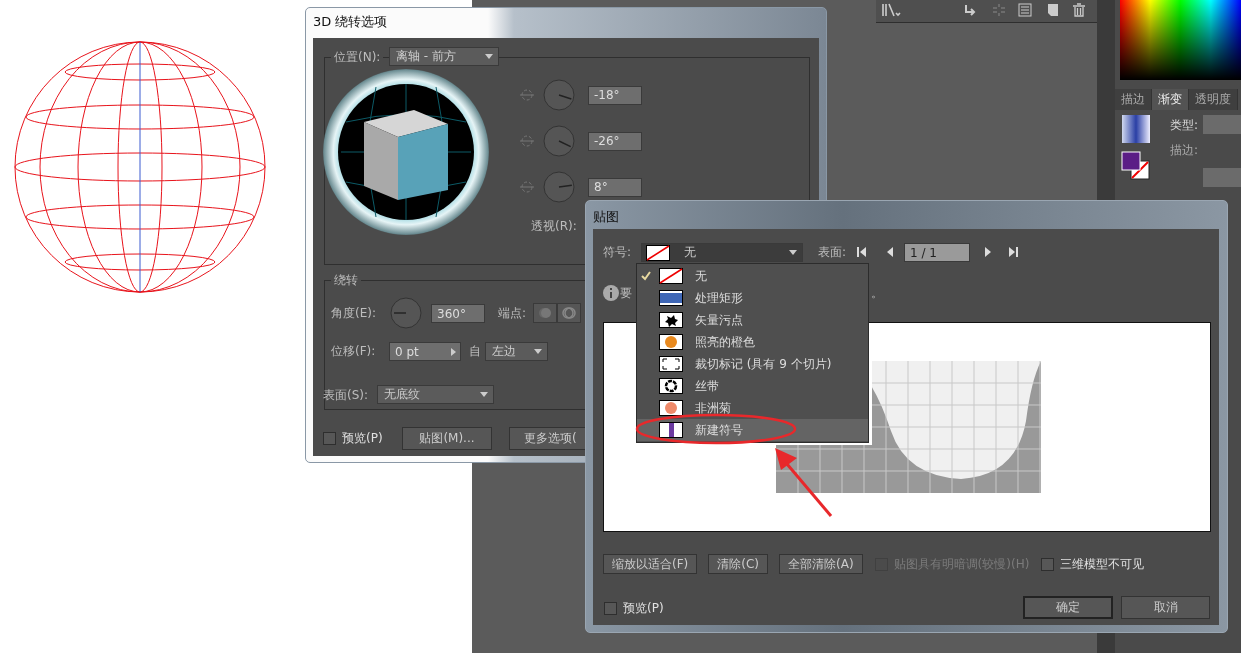 Image resolution: width=1241 pixels, height=653 pixels. Describe the element at coordinates (1133, 99) in the screenshot. I see `panel-tab: 描边` at that location.